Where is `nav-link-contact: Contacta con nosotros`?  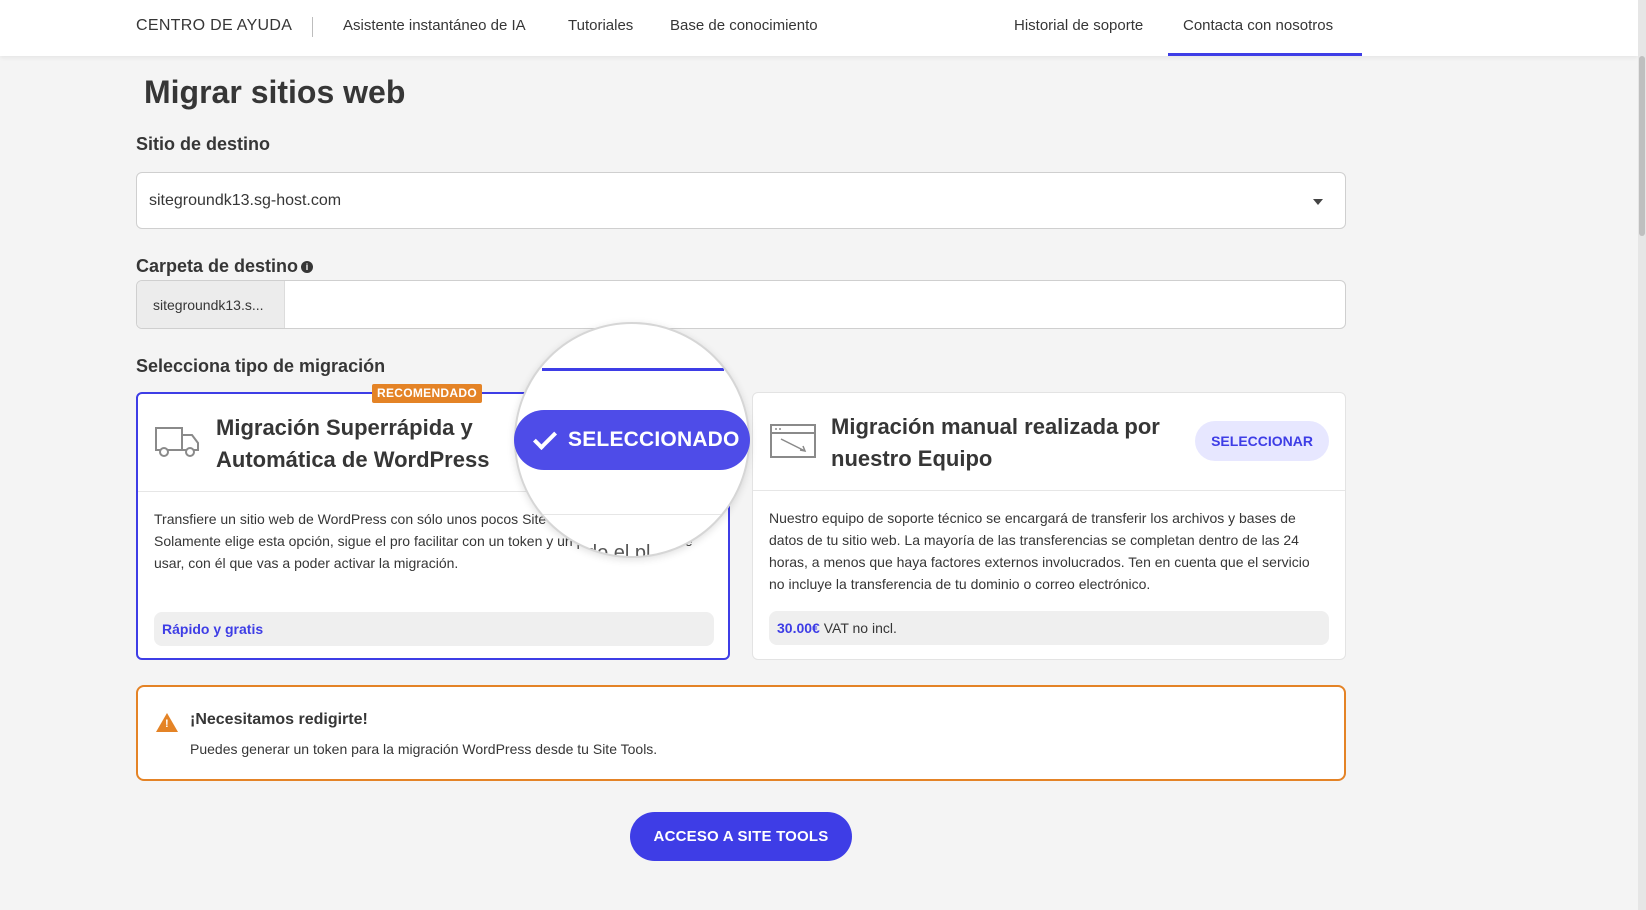 nav-link-contact: Contacta con nosotros is located at coordinates (1258, 36).